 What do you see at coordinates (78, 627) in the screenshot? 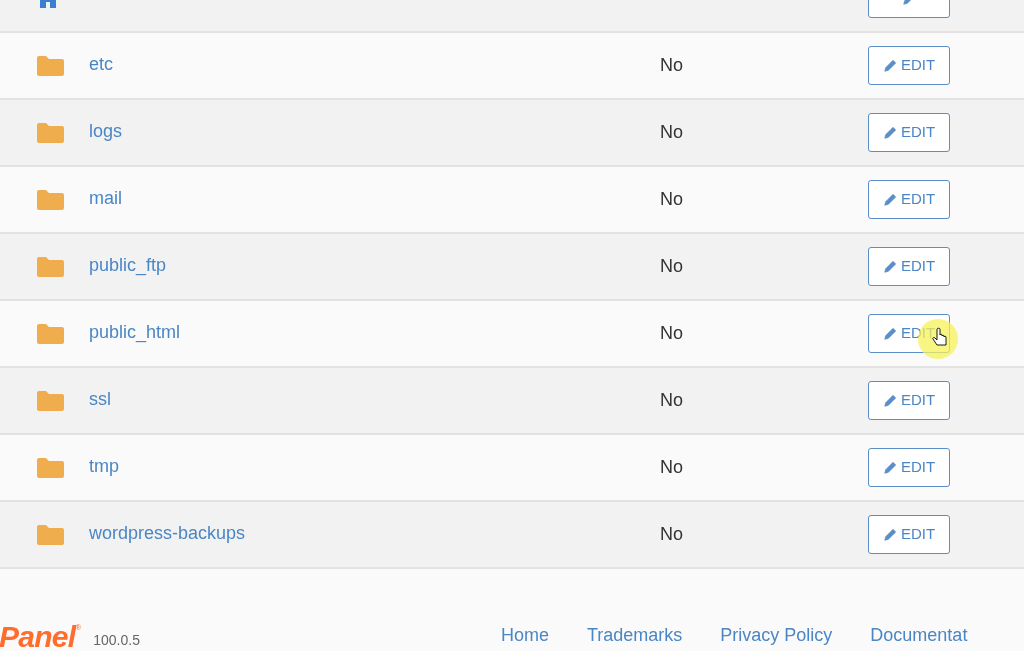
I see `registered-mark: ®` at bounding box center [78, 627].